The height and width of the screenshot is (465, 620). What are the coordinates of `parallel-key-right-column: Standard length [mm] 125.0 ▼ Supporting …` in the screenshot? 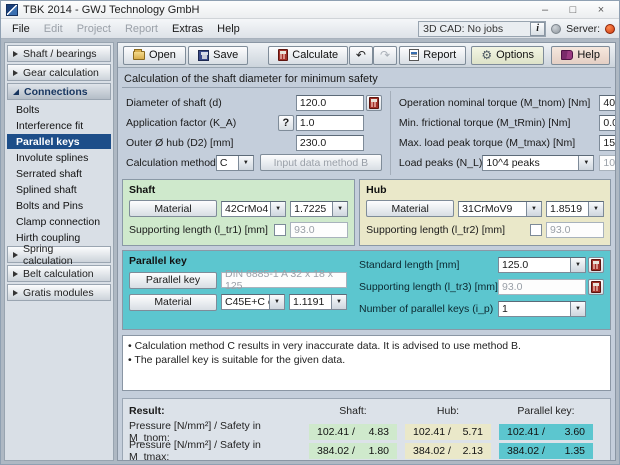 It's located at (480, 288).